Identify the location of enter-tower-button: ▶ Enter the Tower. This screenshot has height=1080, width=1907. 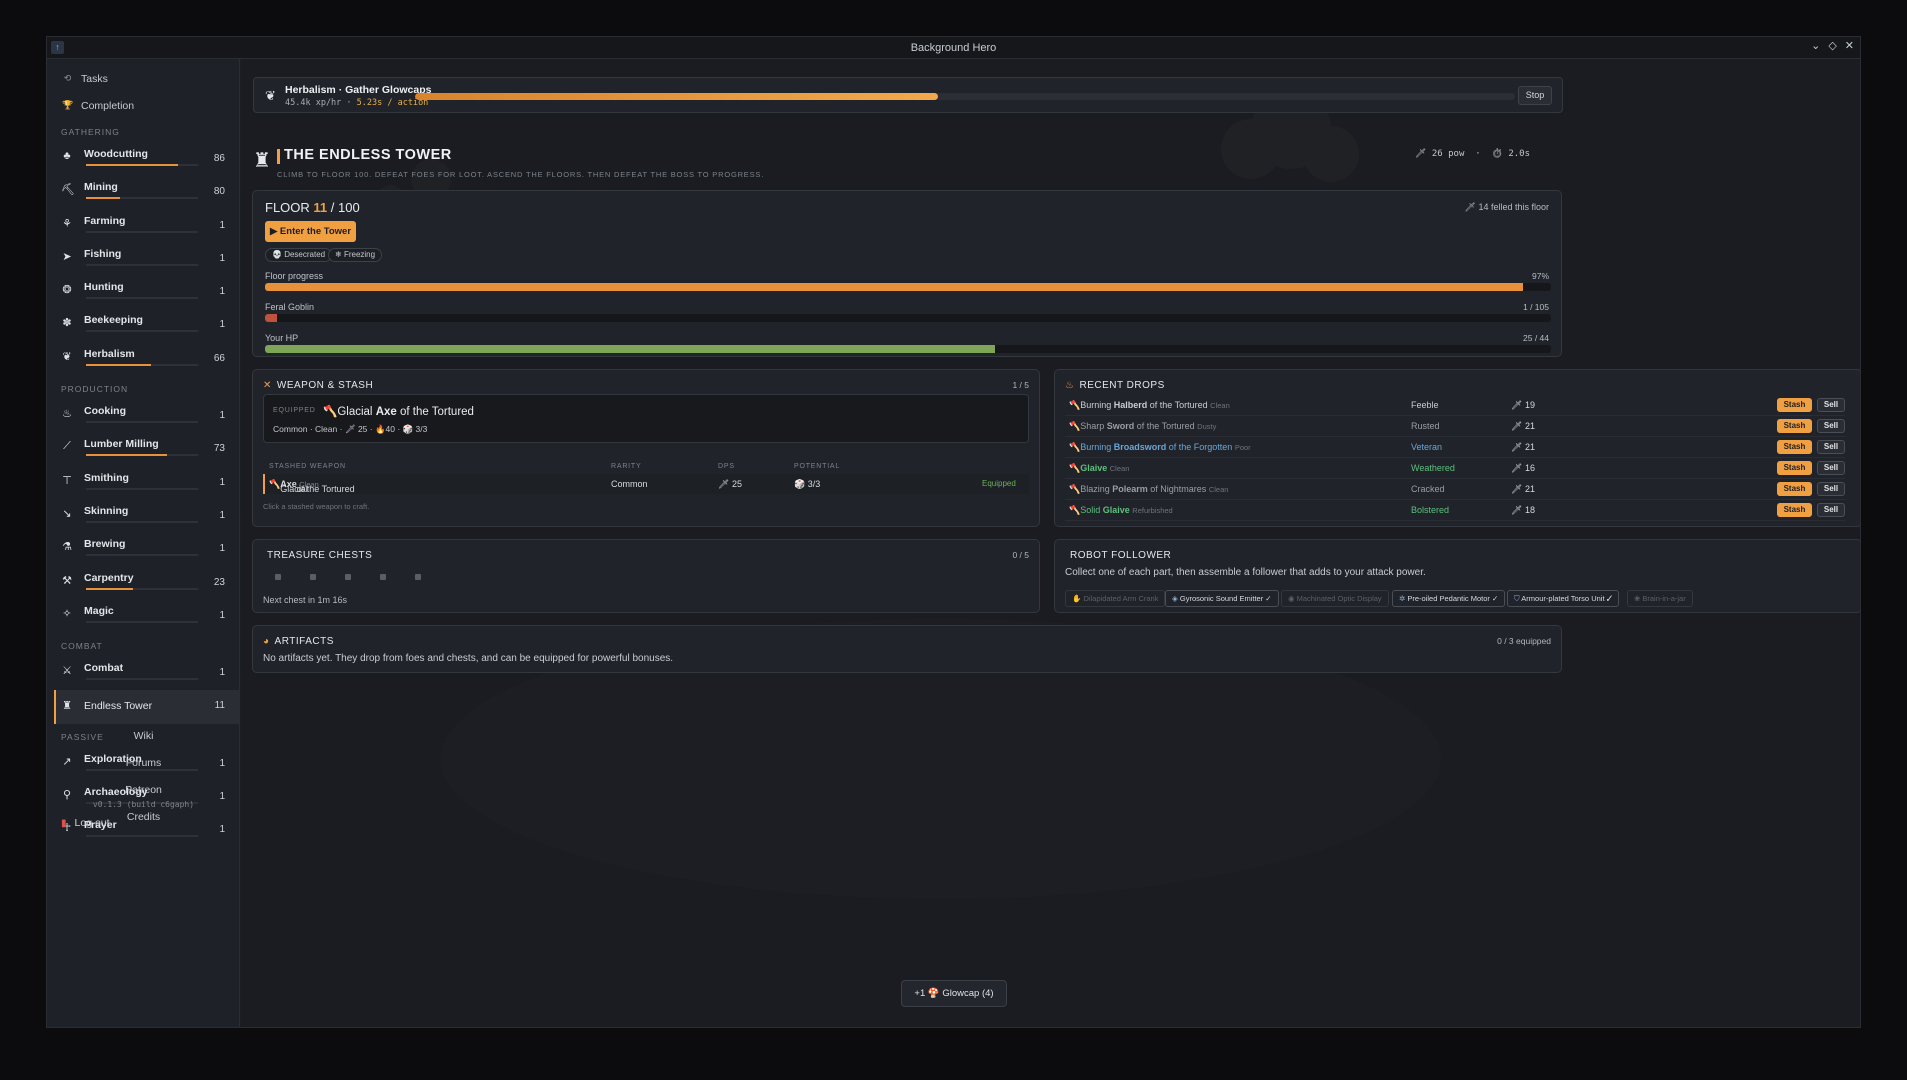
(310, 231).